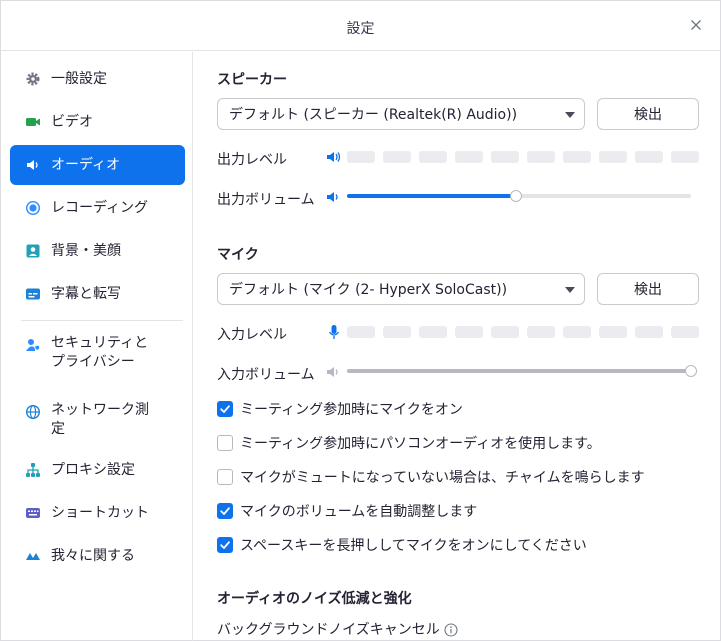 Image resolution: width=721 pixels, height=641 pixels. What do you see at coordinates (33, 513) in the screenshot?
I see `keyboard-icon` at bounding box center [33, 513].